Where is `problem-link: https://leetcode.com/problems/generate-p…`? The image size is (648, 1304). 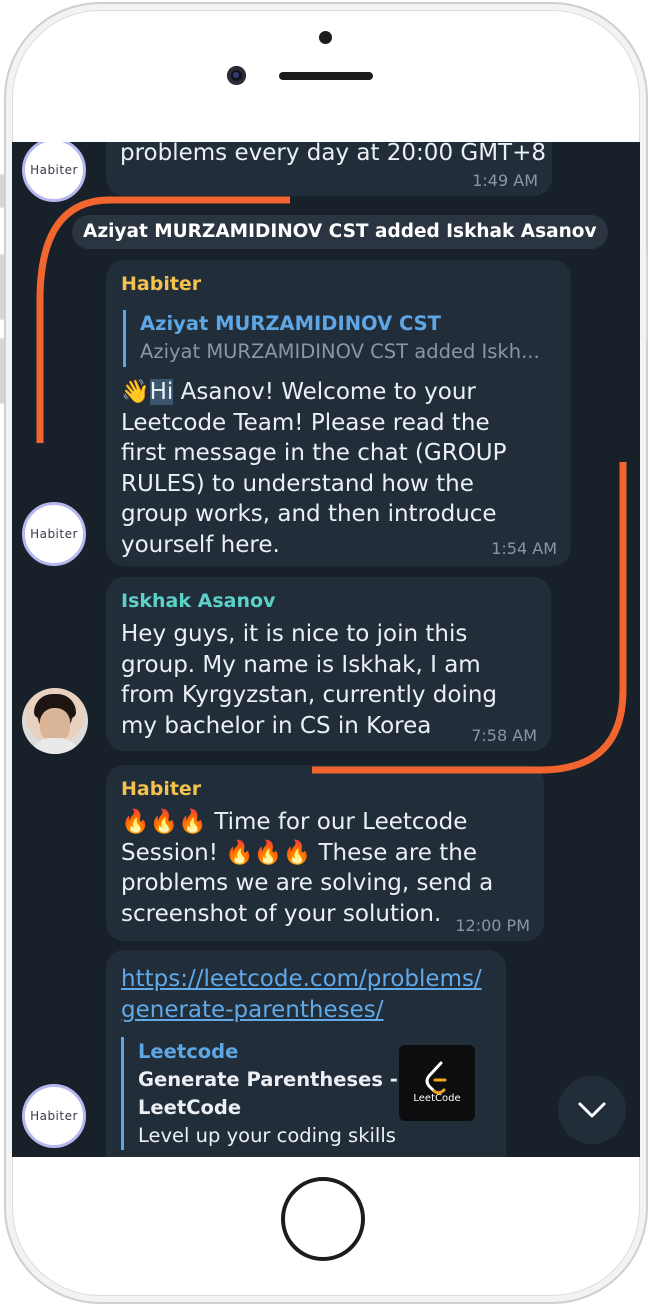 problem-link: https://leetcode.com/problems/generate-p… is located at coordinates (306, 994).